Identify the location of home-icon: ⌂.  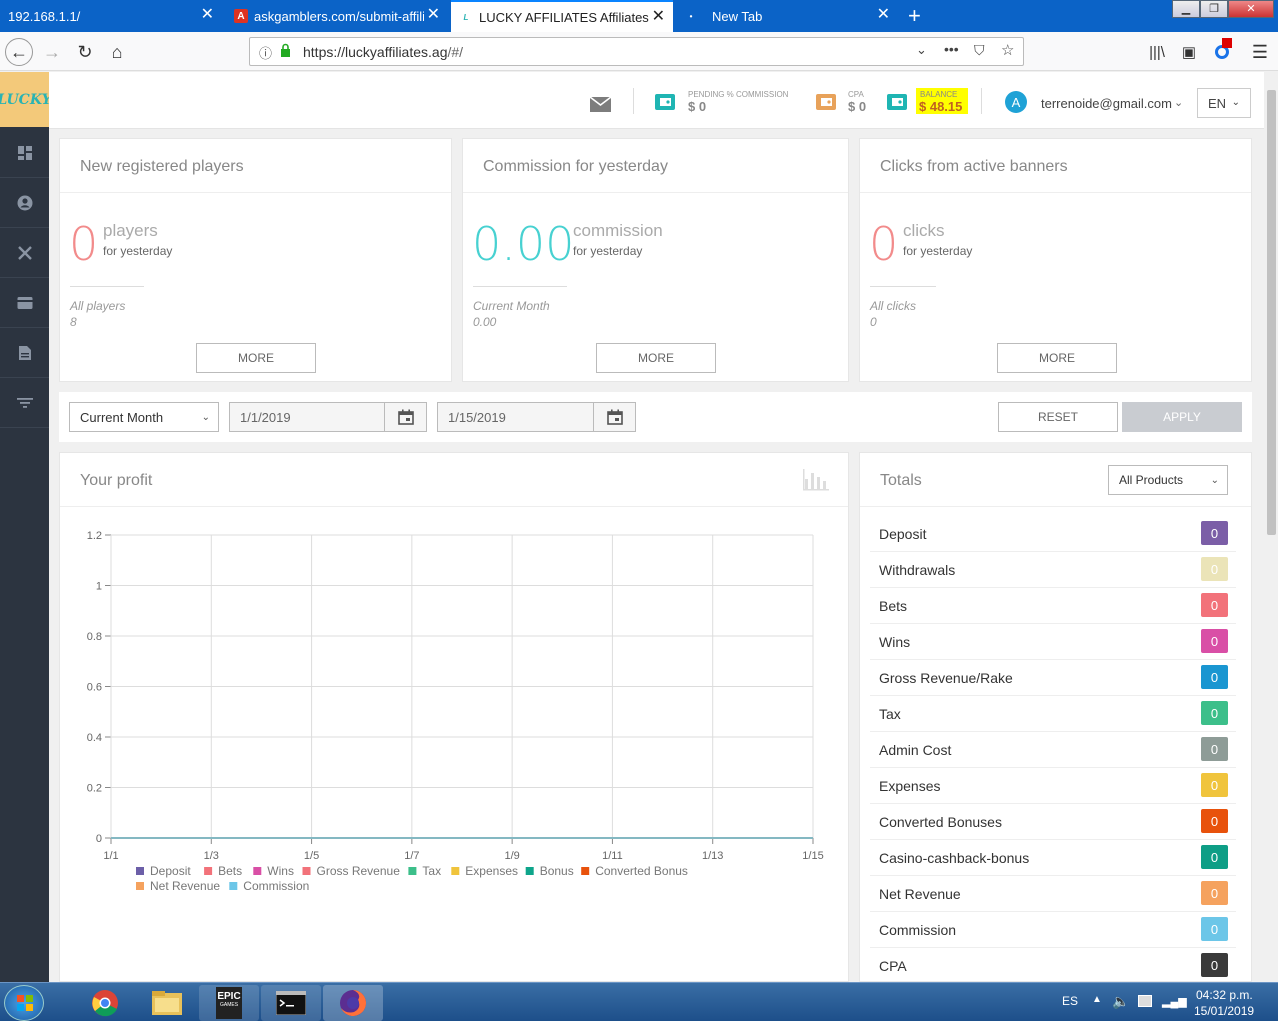
(117, 52).